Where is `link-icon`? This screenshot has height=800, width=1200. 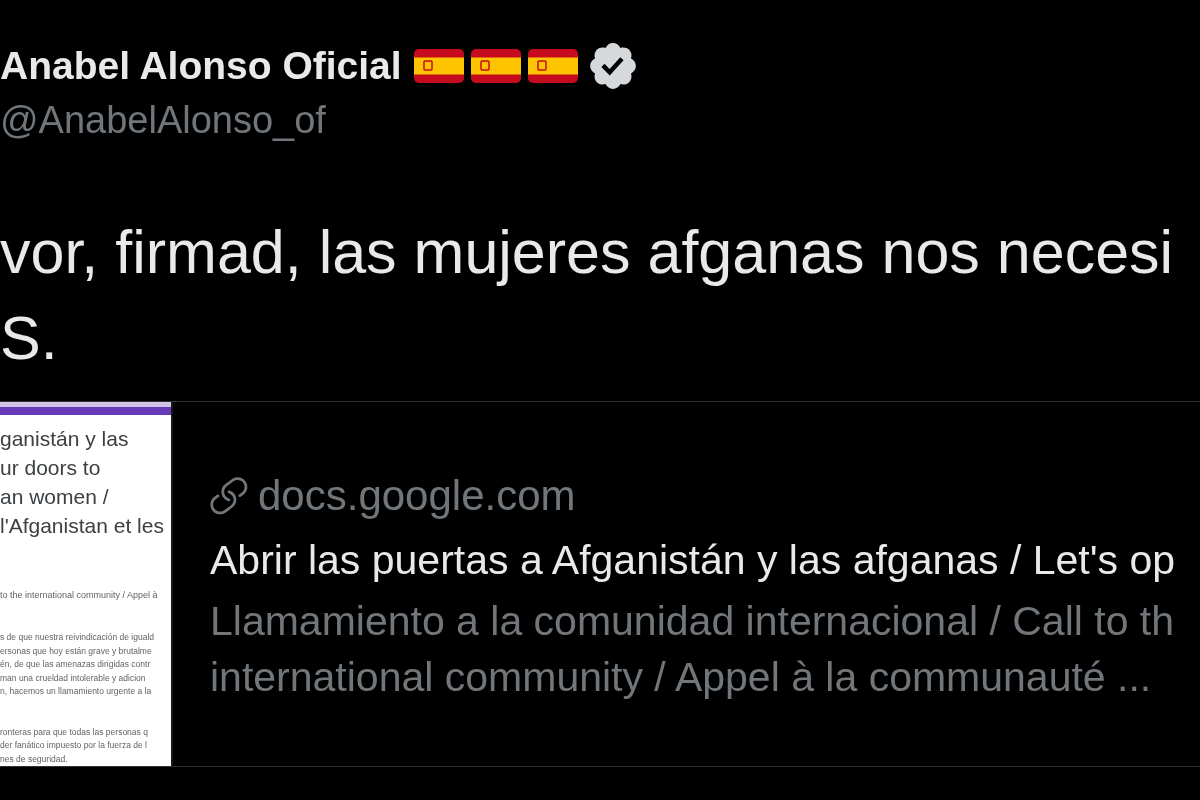 link-icon is located at coordinates (229, 496).